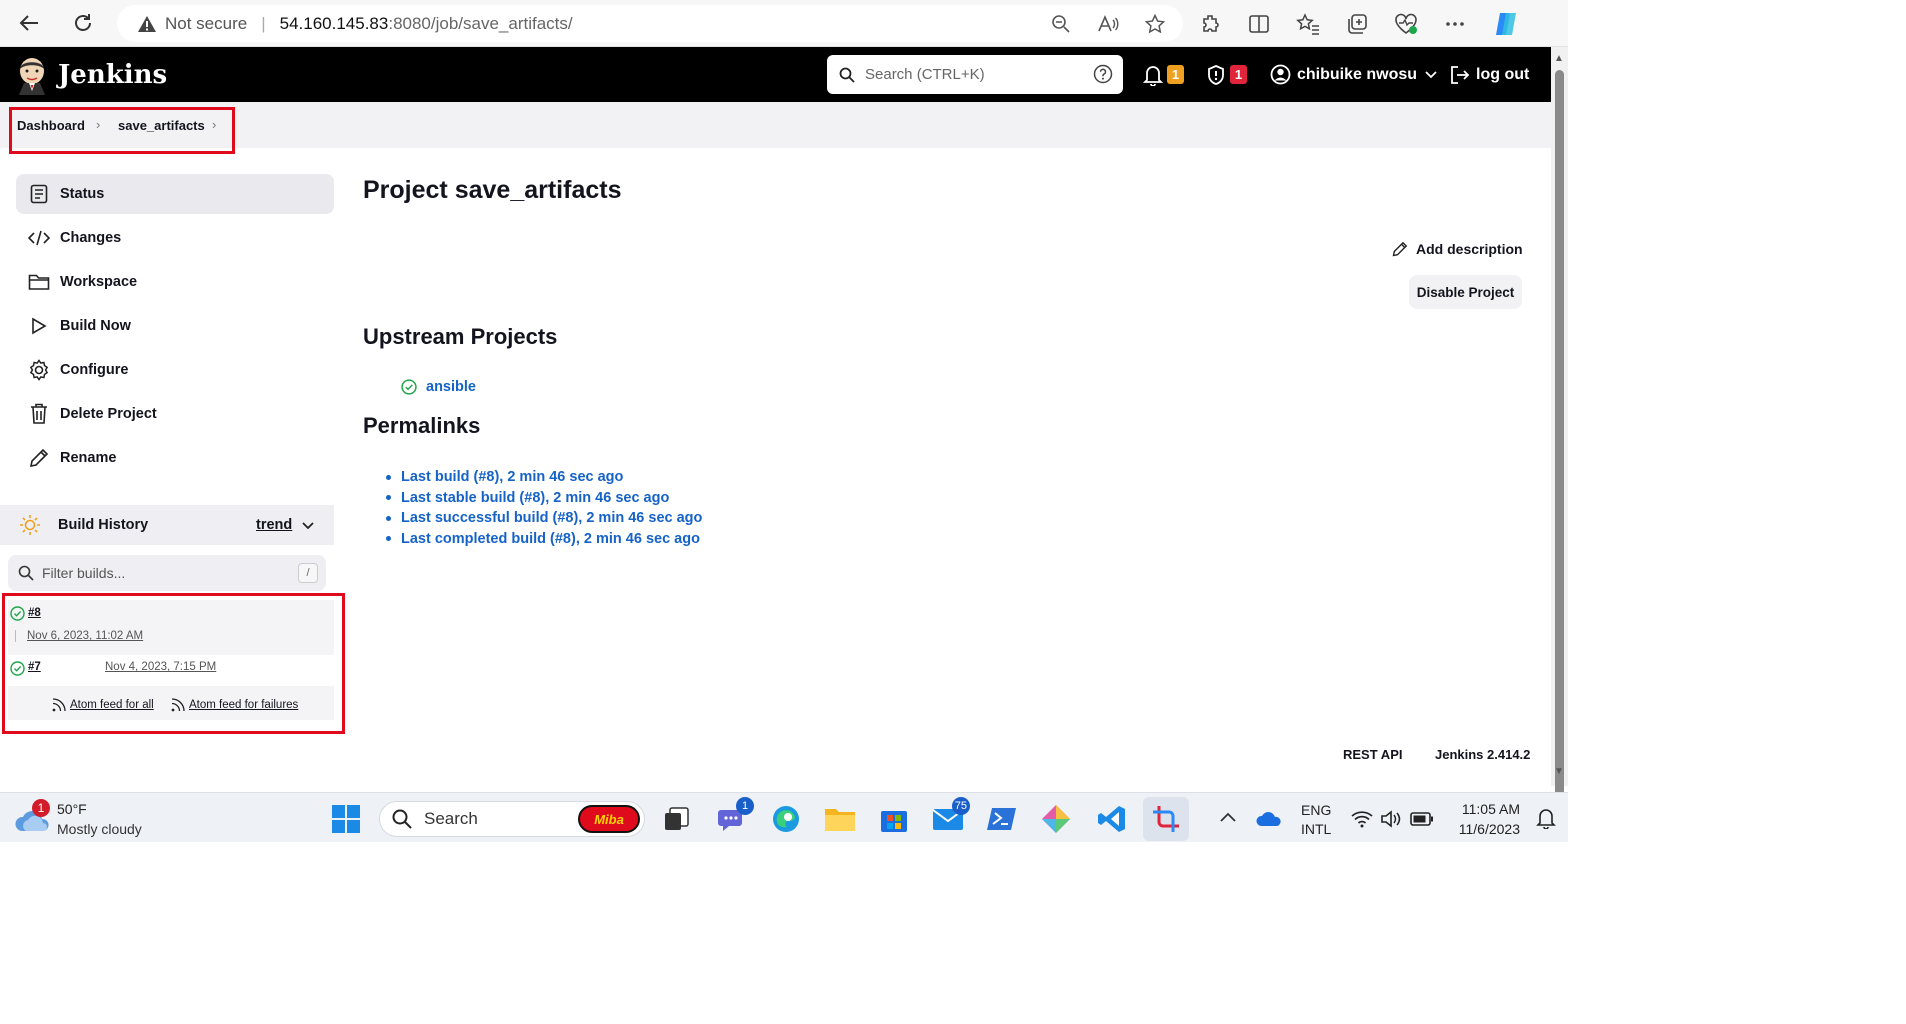  What do you see at coordinates (1316, 810) in the screenshot?
I see `language-indicator: ENG` at bounding box center [1316, 810].